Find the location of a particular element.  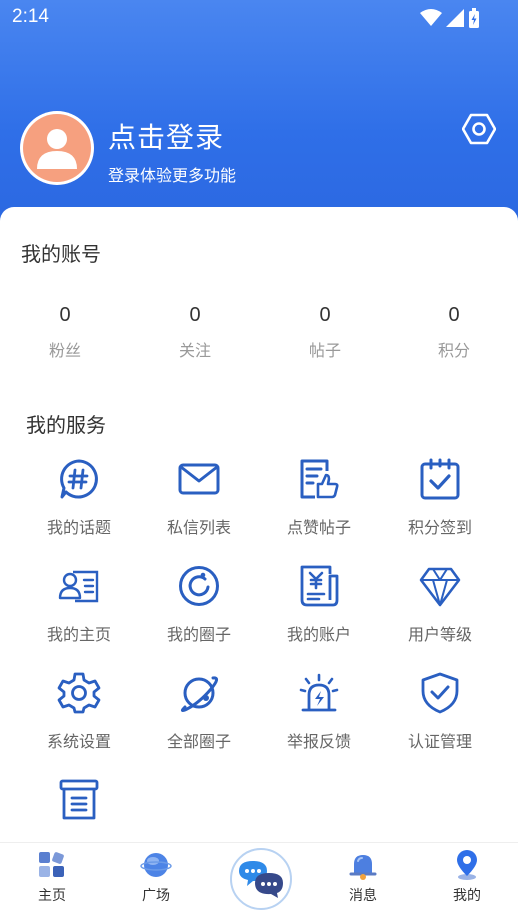

stat-posts: 0 帖子 is located at coordinates (325, 332).